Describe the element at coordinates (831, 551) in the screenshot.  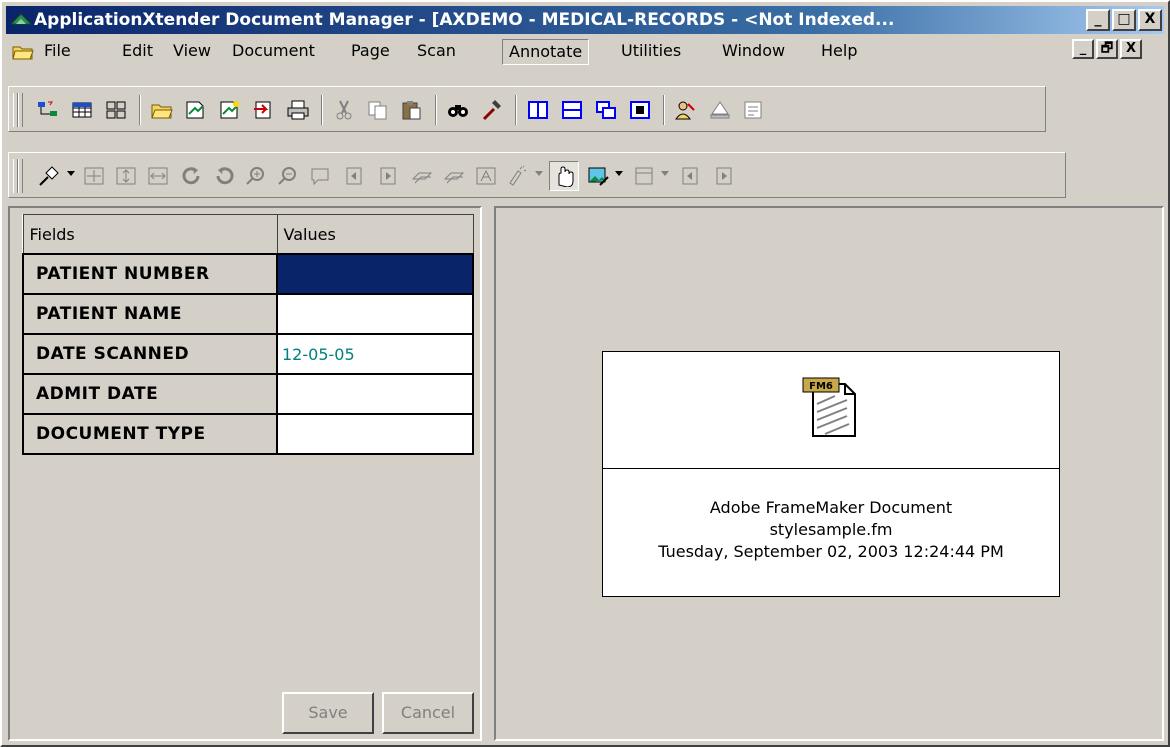
I see `document-timestamp: Tuesday, September 02, 2003 12:24:44 PM` at that location.